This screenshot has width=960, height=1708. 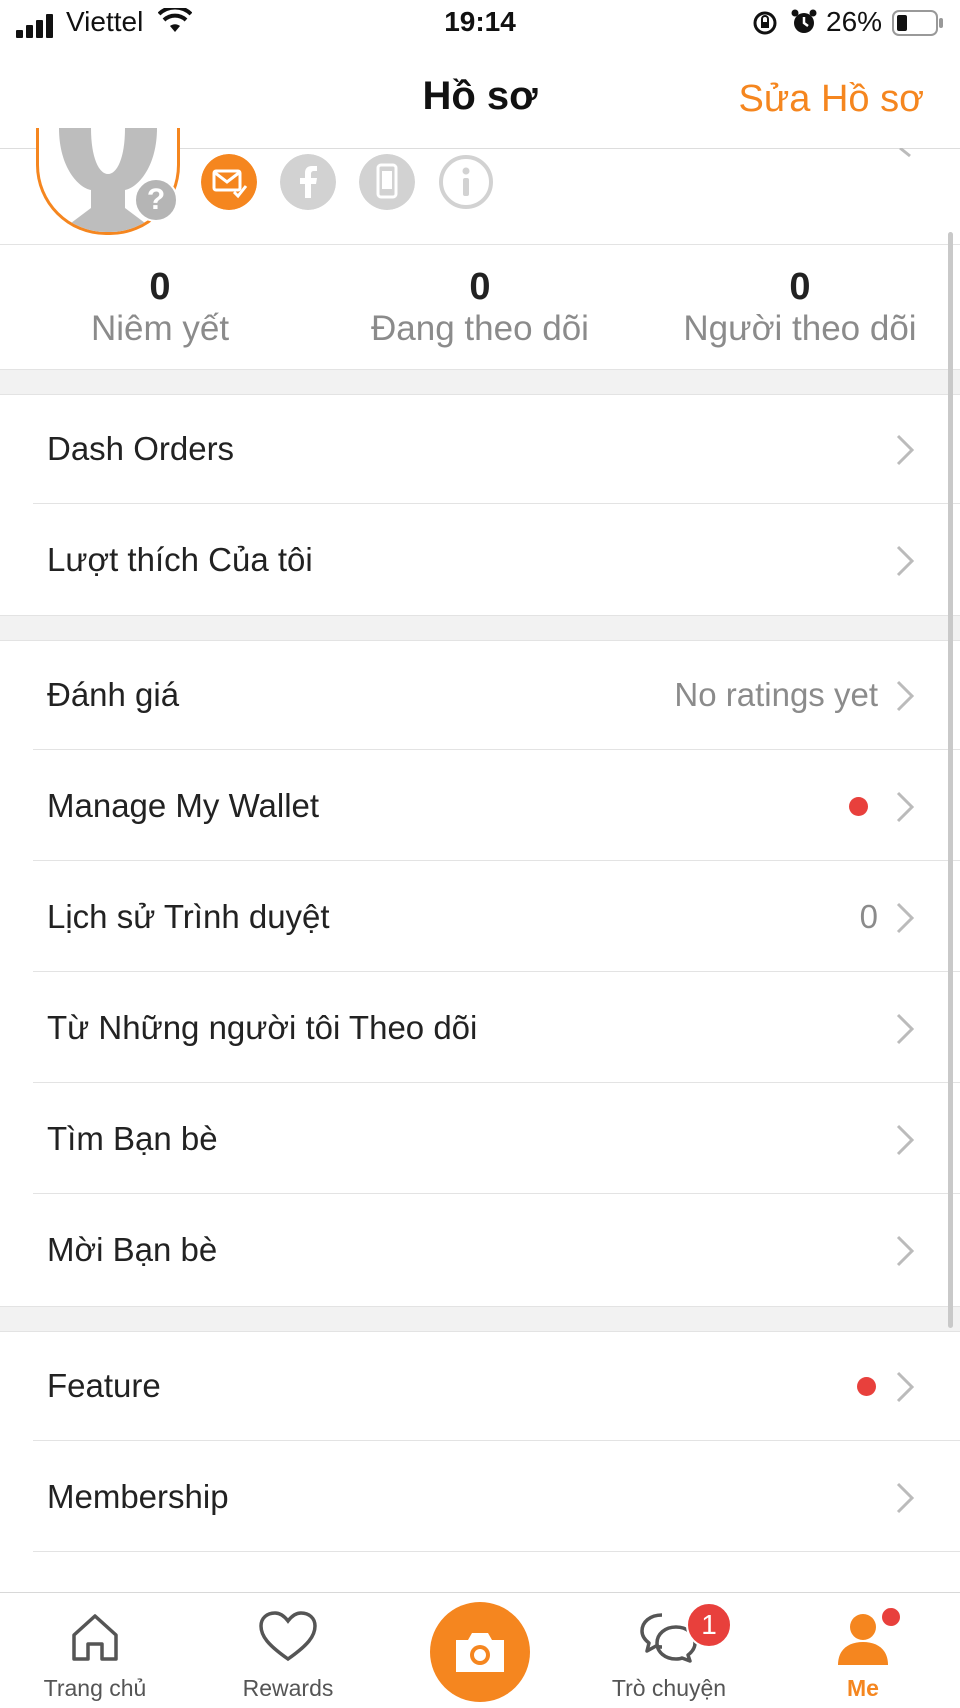 What do you see at coordinates (387, 182) in the screenshot?
I see `phone-icon` at bounding box center [387, 182].